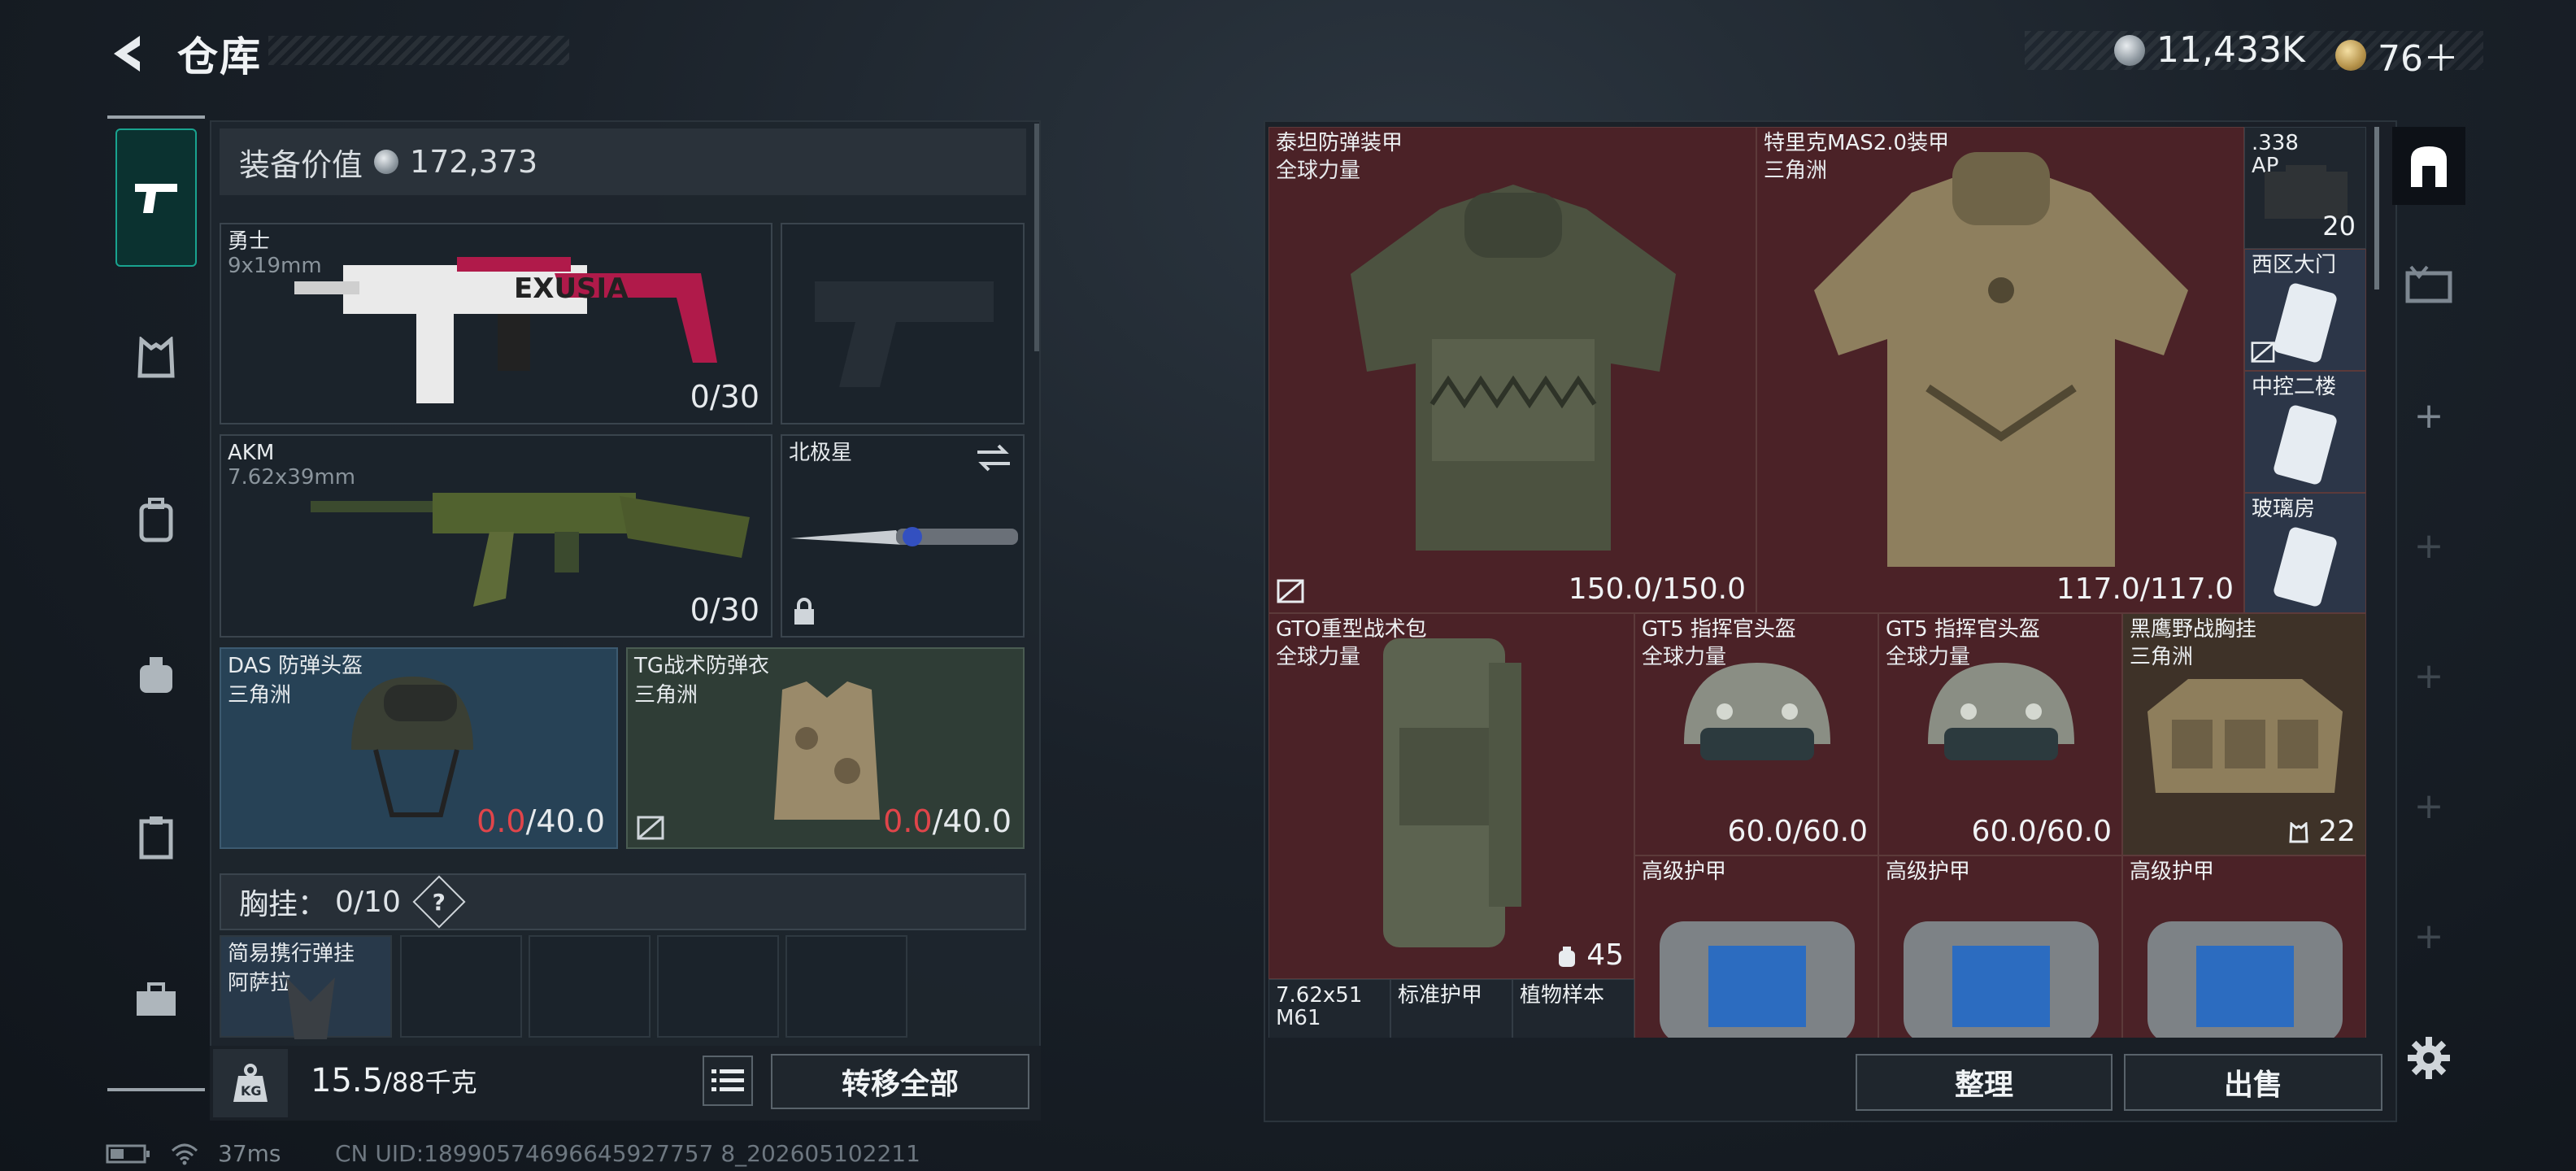  What do you see at coordinates (2305, 310) in the screenshot?
I see `stash-item: 西区大门` at bounding box center [2305, 310].